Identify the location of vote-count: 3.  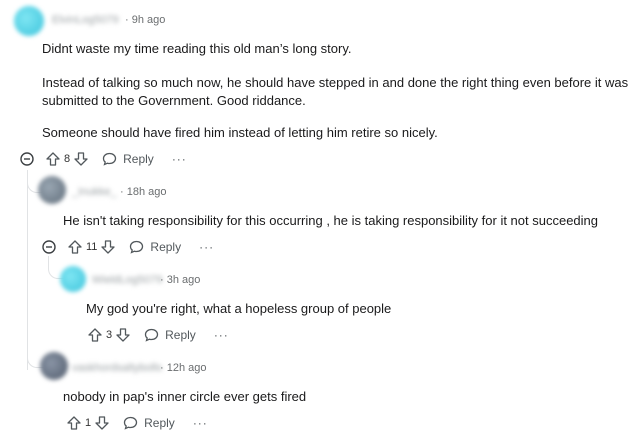
(109, 335).